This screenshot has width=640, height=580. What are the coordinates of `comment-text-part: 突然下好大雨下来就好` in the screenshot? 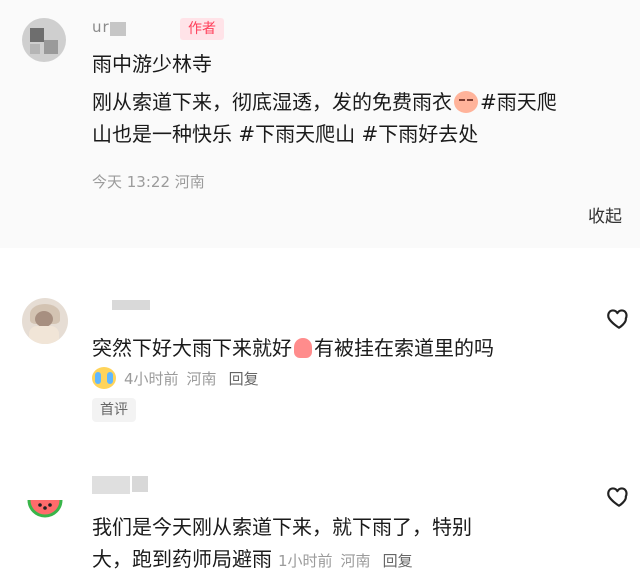 It's located at (192, 348).